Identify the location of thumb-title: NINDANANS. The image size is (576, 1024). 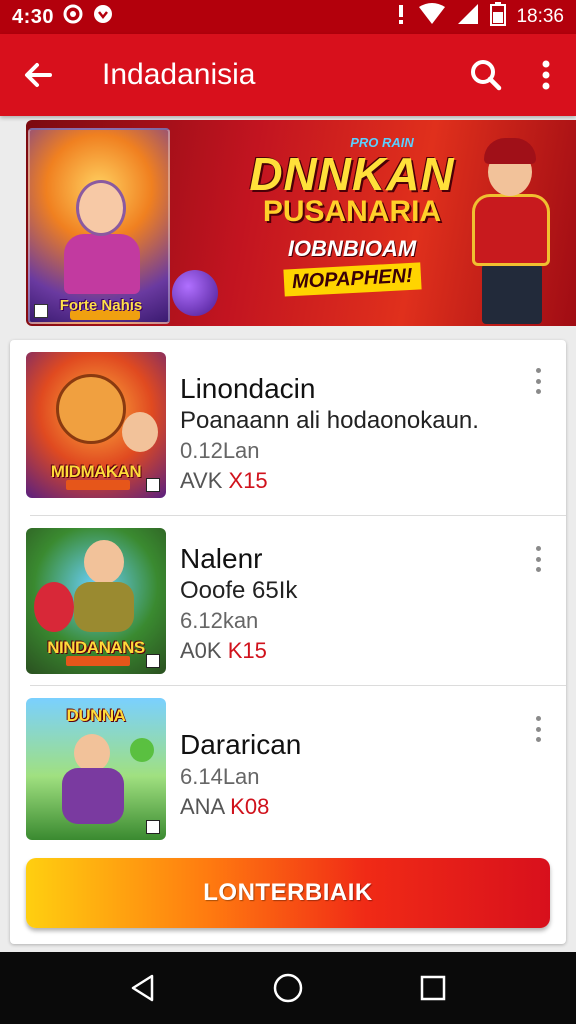
(96, 647).